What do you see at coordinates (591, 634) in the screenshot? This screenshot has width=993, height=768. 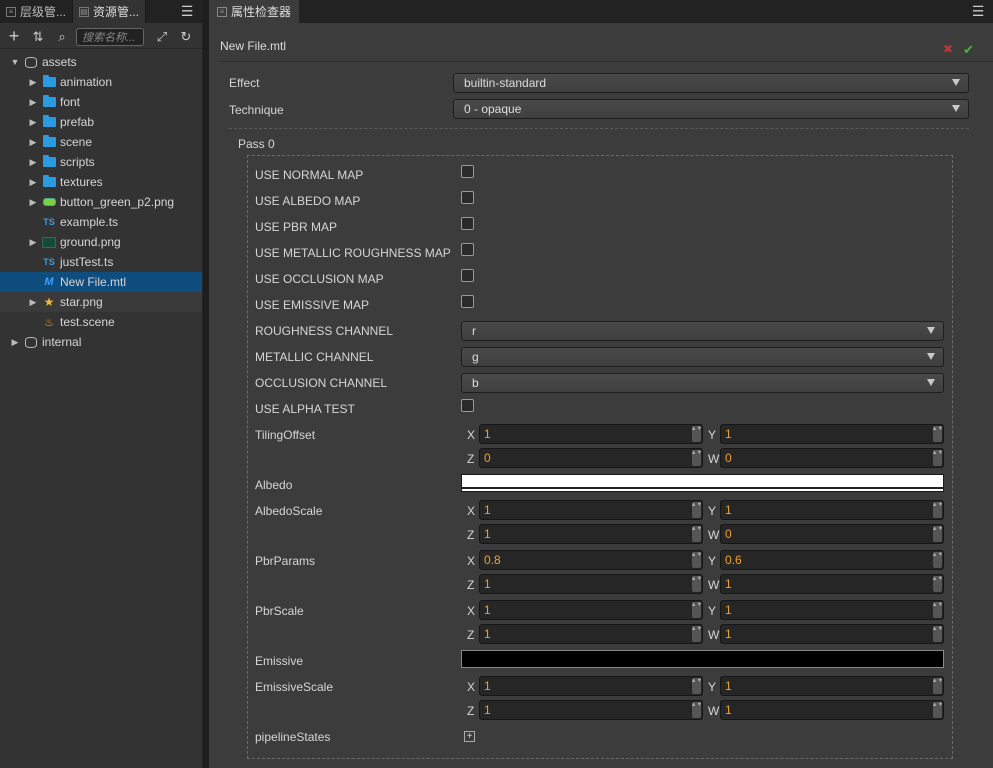 I see `pbr-scale-z-input: 1 ▲▼` at bounding box center [591, 634].